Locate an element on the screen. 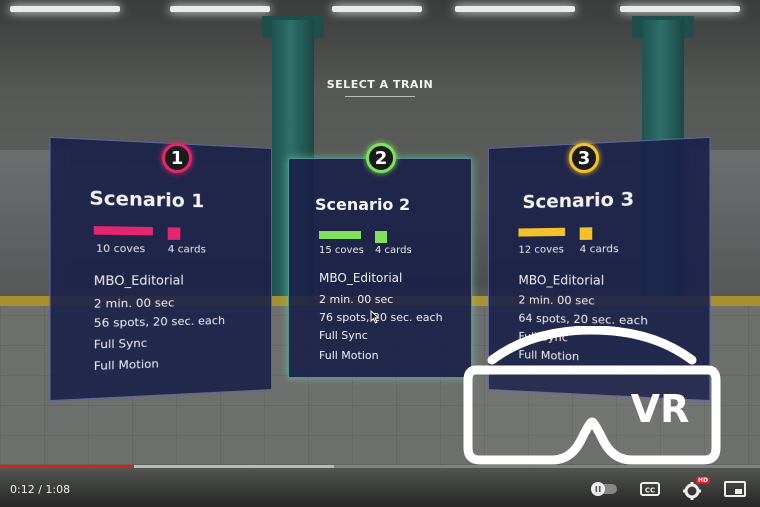 This screenshot has width=760, height=507. scenario-number-badge-2: 2 is located at coordinates (381, 158).